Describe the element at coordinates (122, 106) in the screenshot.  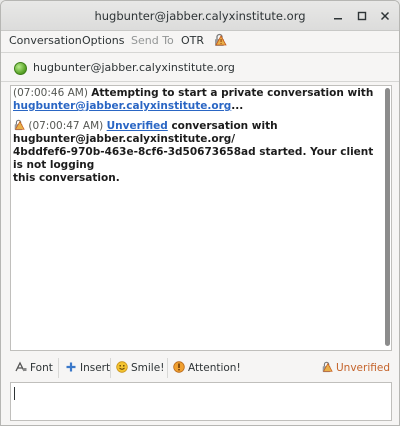
I see `buddy-link: hugbunter@jabber.calyxinstitute.org` at that location.